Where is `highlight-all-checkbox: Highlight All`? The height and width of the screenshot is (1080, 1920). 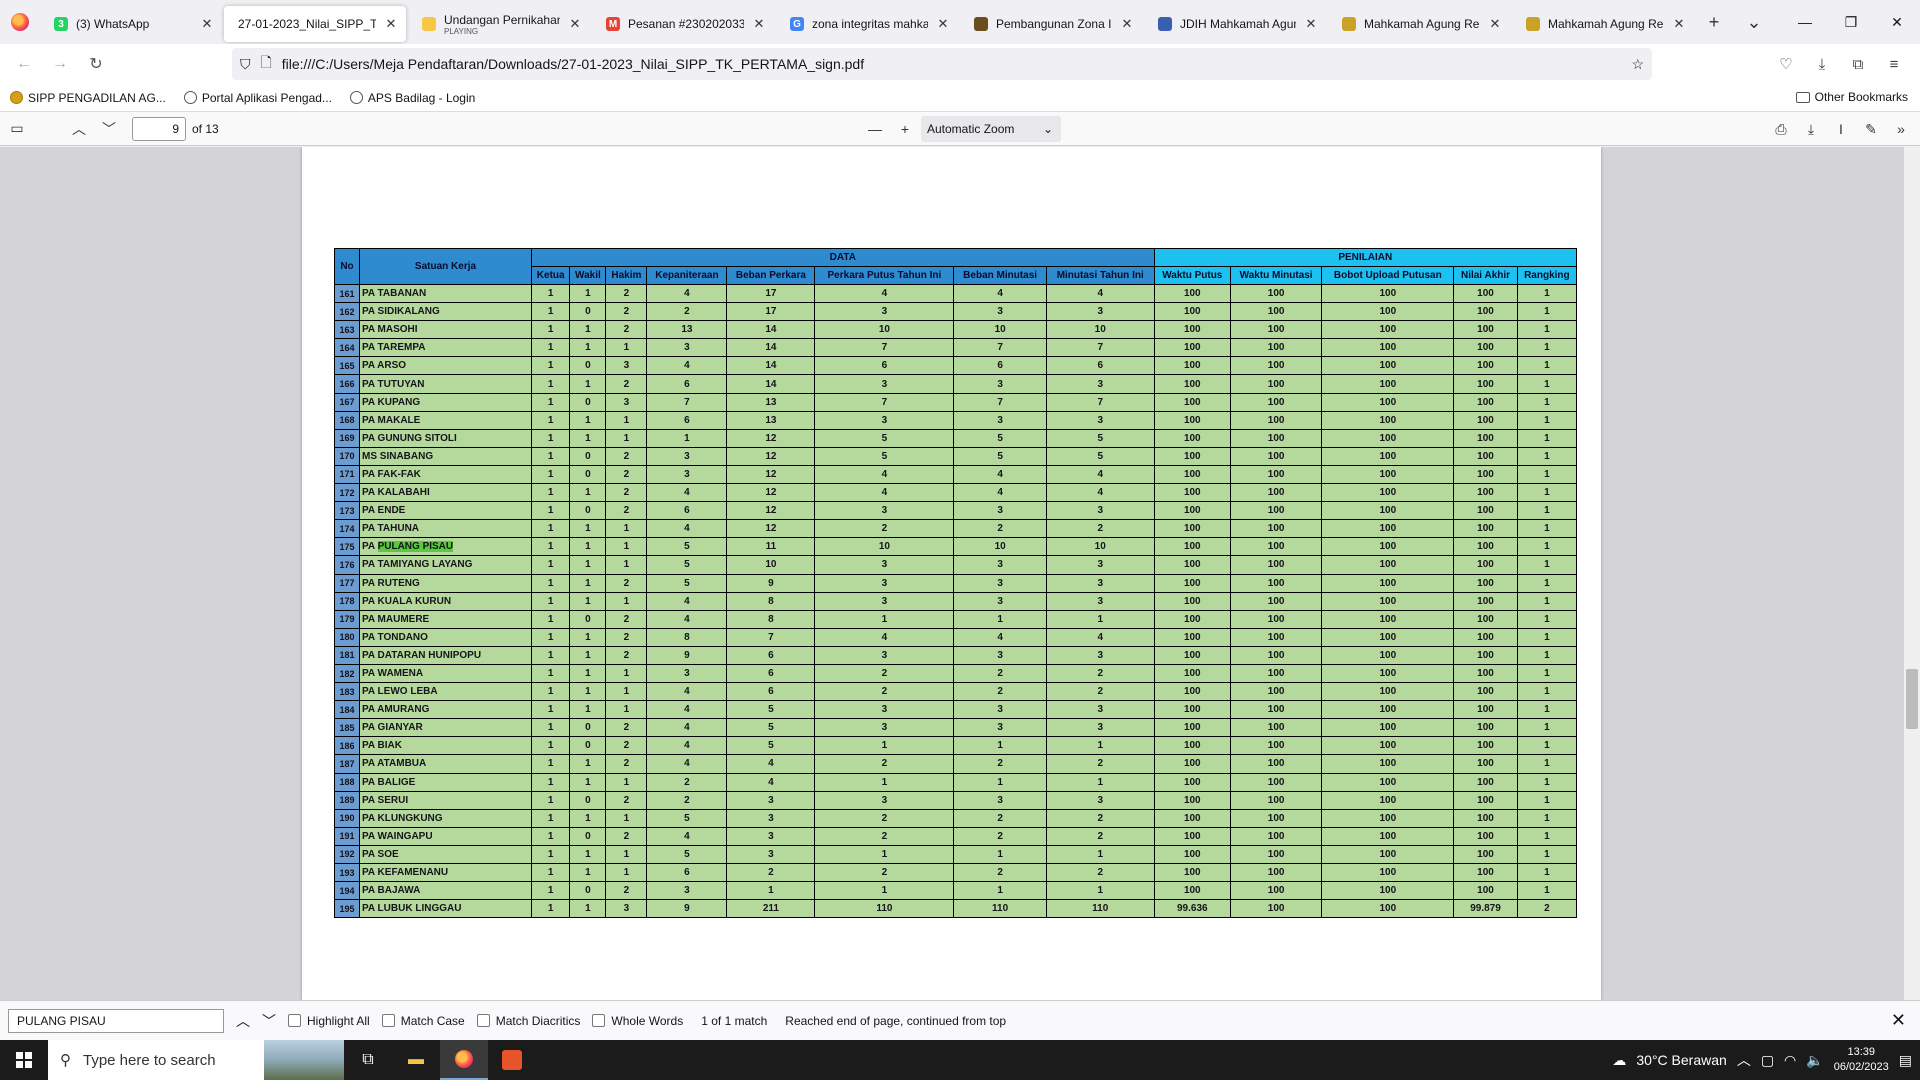
highlight-all-checkbox: Highlight All is located at coordinates (329, 1021).